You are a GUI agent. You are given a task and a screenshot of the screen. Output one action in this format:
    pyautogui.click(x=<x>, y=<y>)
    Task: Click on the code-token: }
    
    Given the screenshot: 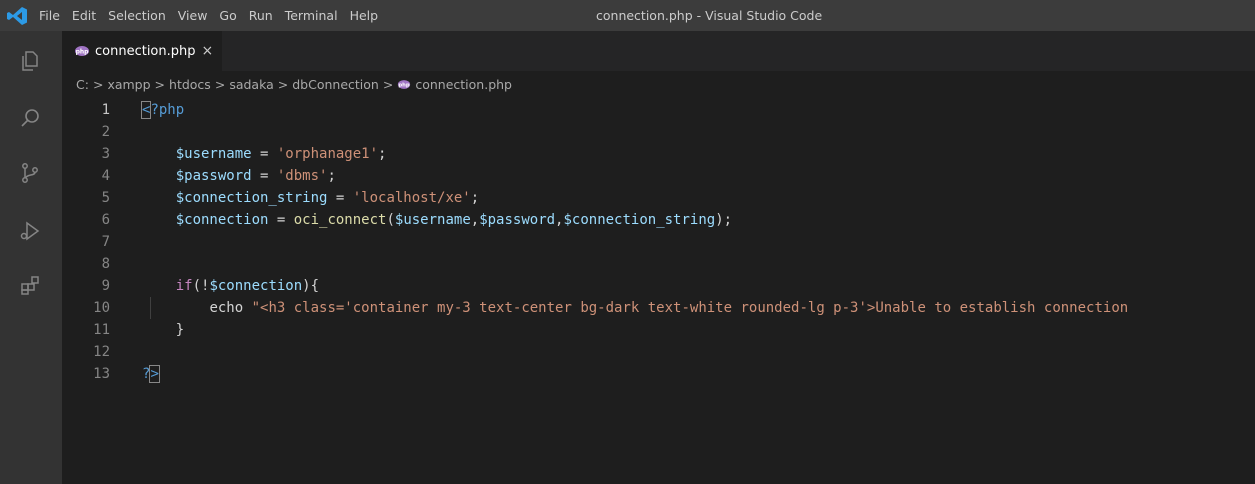 What is the action you would take?
    pyautogui.click(x=180, y=330)
    